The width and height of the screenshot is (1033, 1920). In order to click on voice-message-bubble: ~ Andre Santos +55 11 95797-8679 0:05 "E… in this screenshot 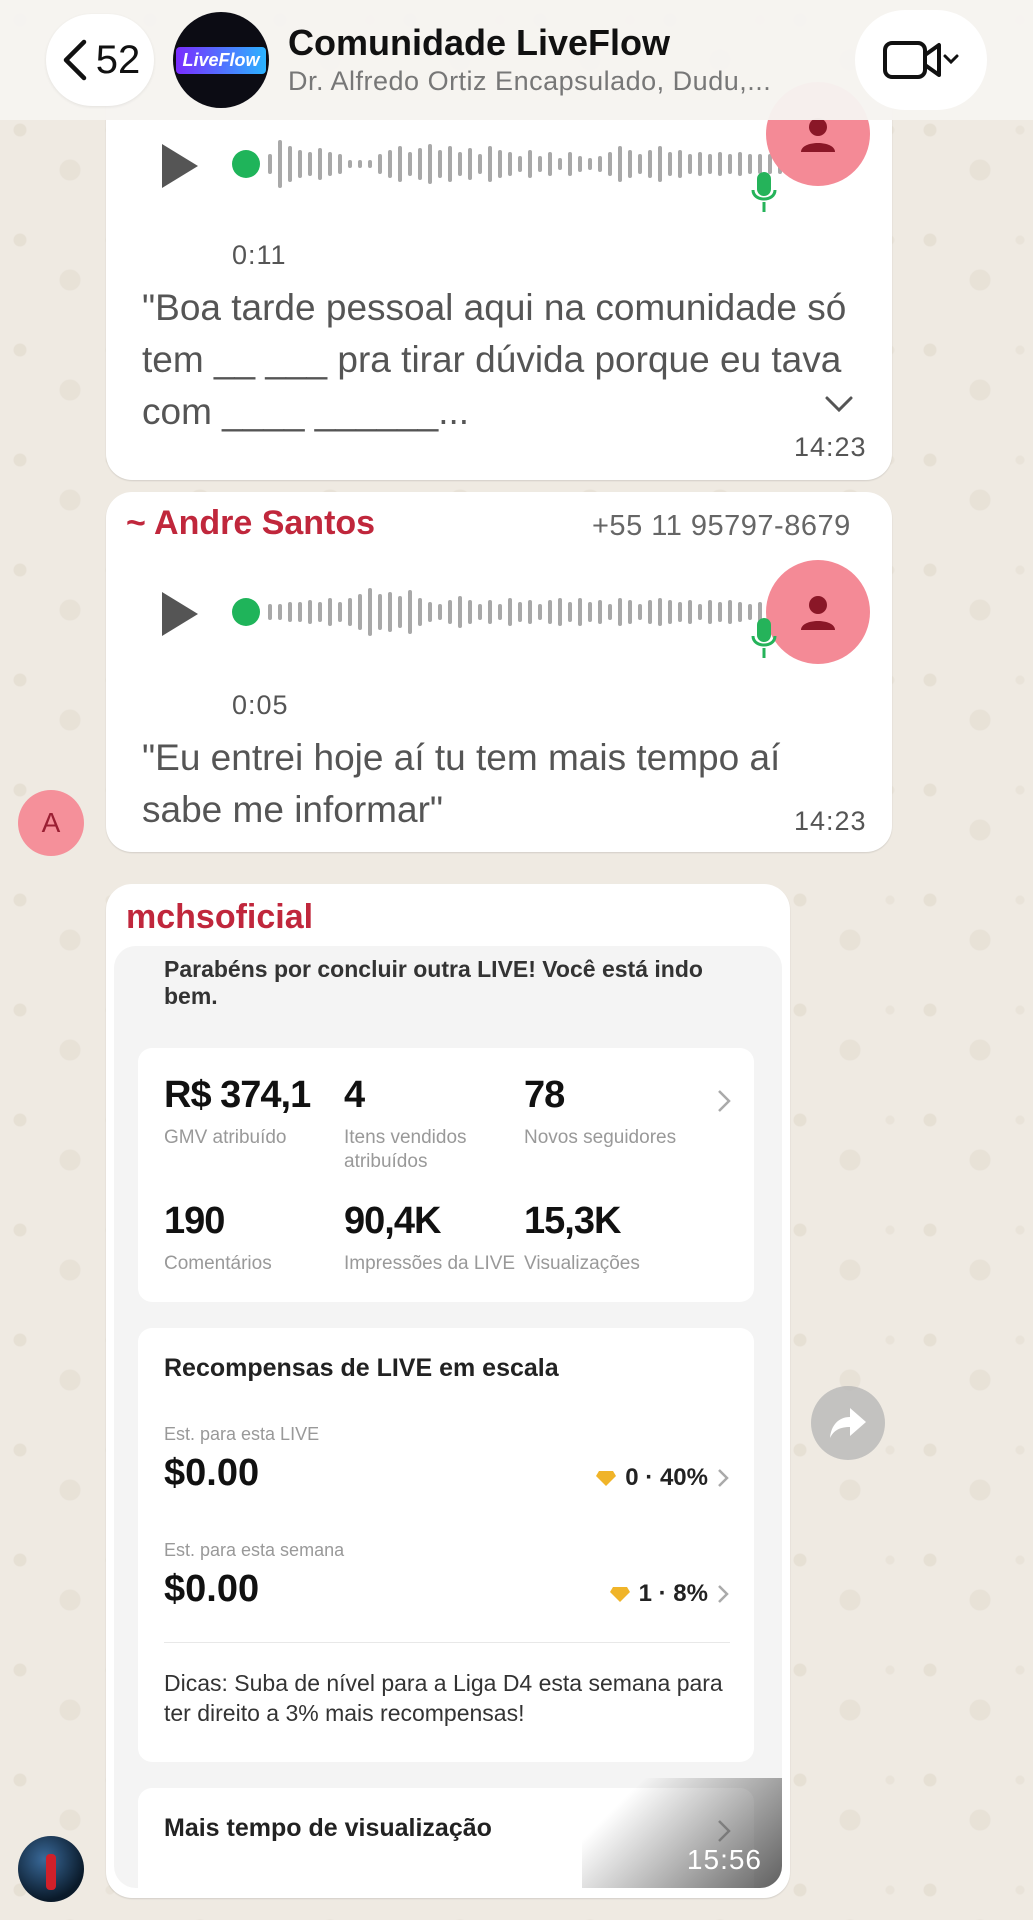, I will do `click(499, 672)`.